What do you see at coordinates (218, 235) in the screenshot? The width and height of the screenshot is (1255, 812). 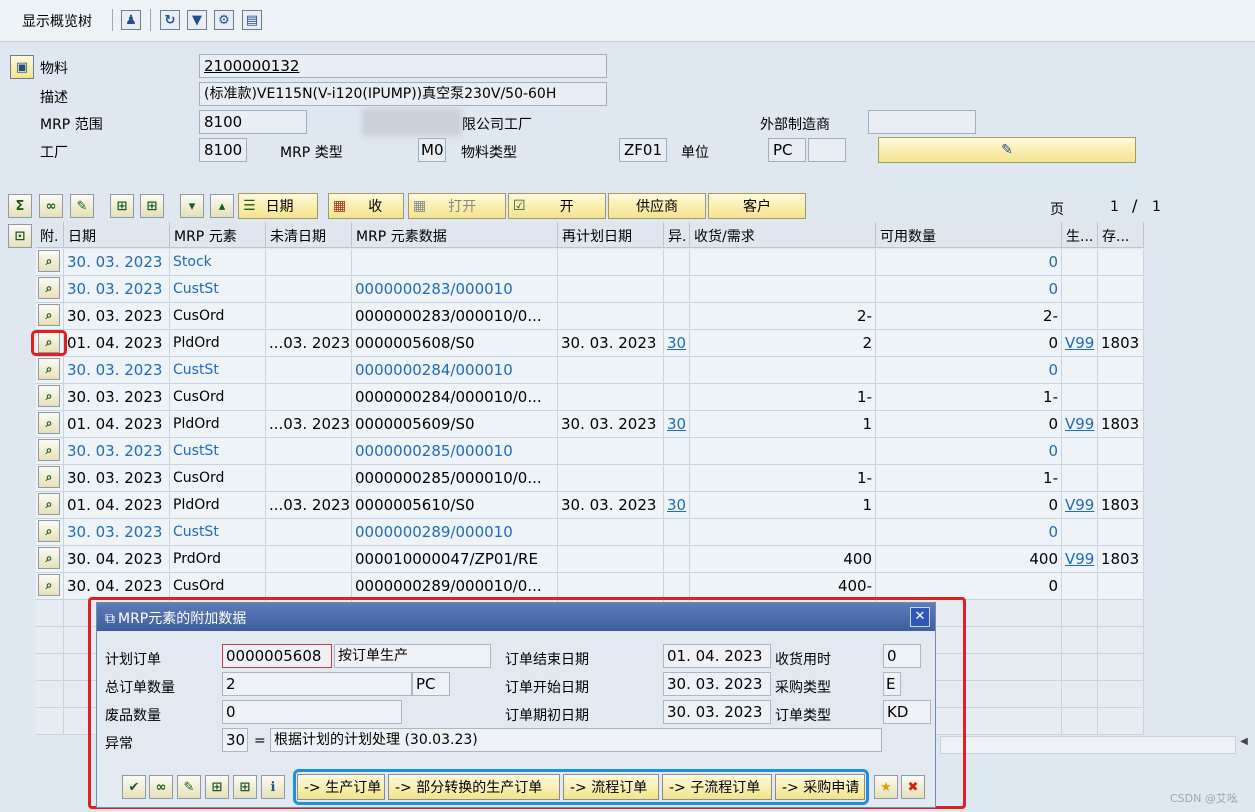 I see `column-header: MRP 元素` at bounding box center [218, 235].